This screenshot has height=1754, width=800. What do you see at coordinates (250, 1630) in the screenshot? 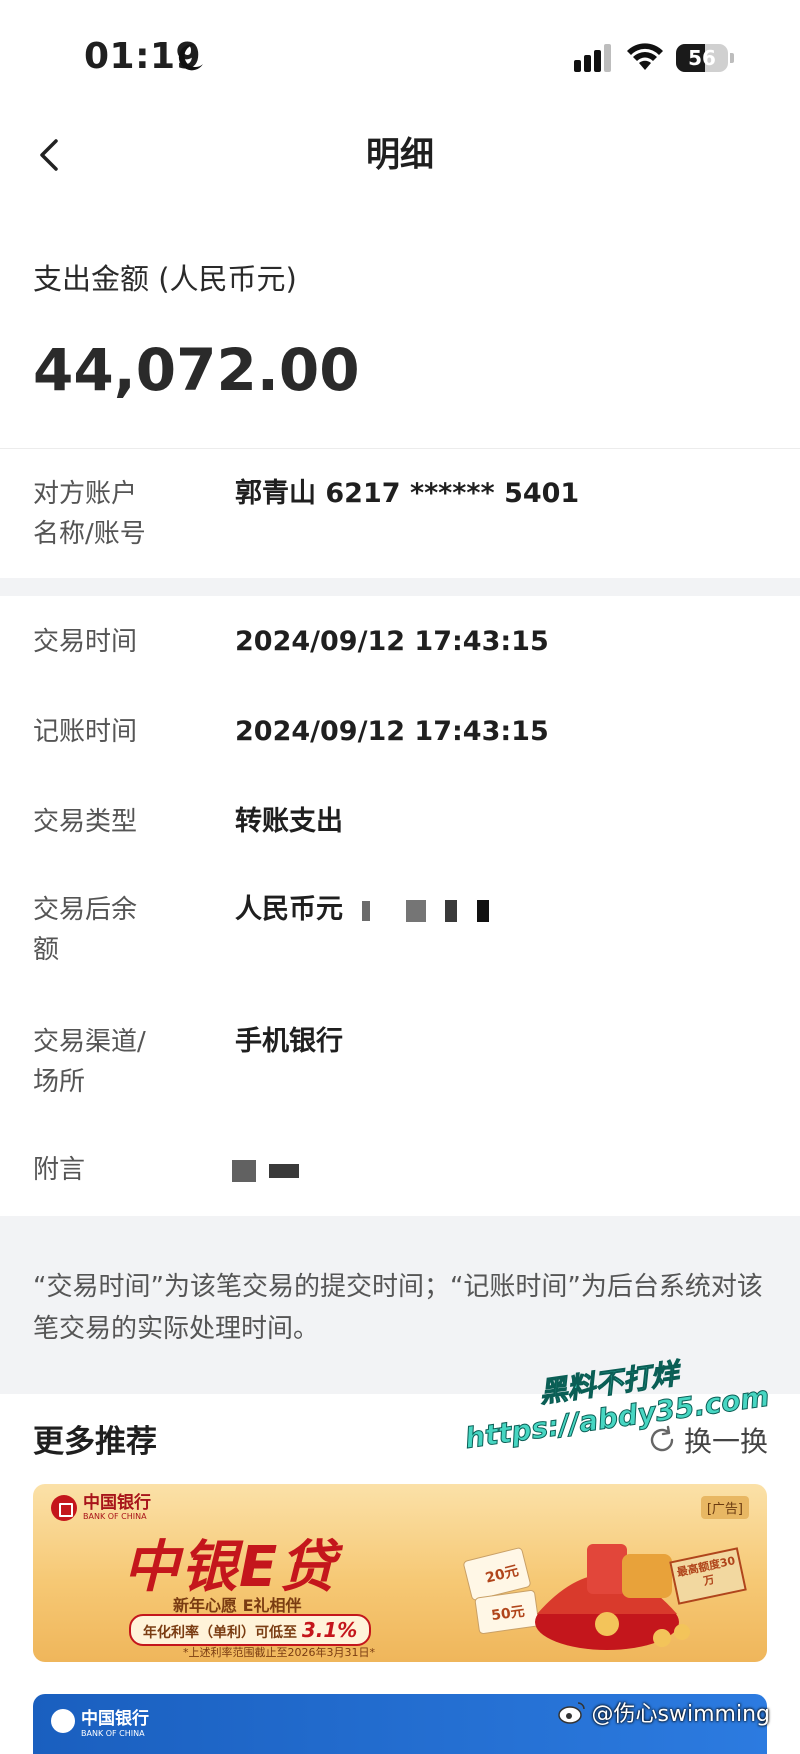
I see `ad-rate: 年化利率（单利）可低至 3.1%` at bounding box center [250, 1630].